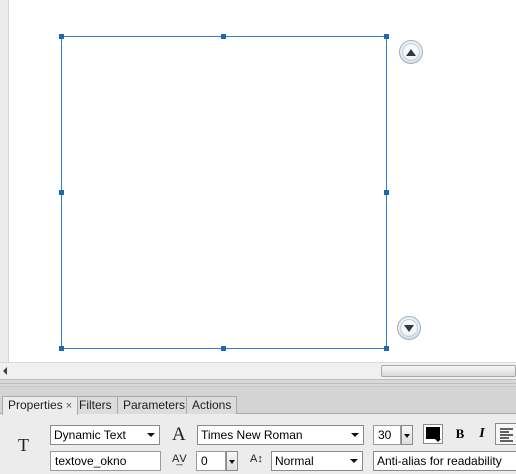 This screenshot has width=516, height=474. I want to click on tab-filters: Filters, so click(95, 405).